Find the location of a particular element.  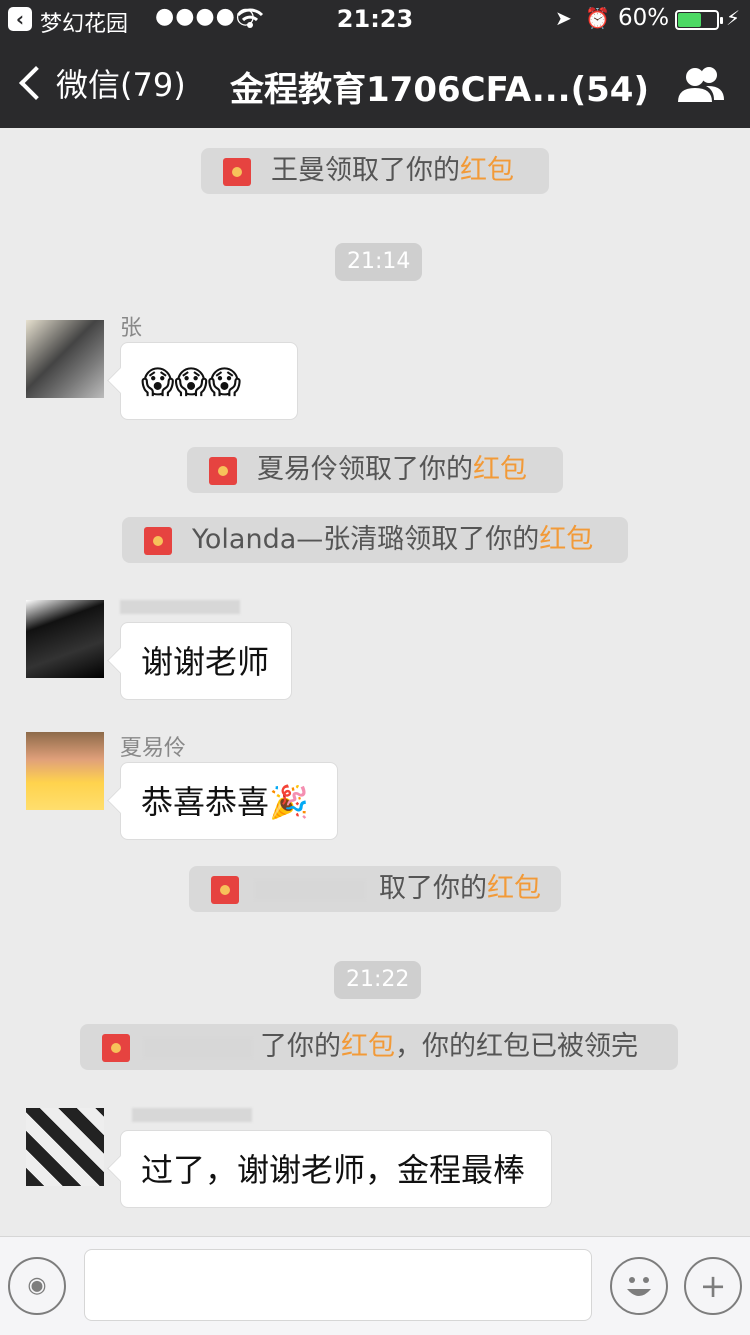

battery-percent: 60% is located at coordinates (644, 18).